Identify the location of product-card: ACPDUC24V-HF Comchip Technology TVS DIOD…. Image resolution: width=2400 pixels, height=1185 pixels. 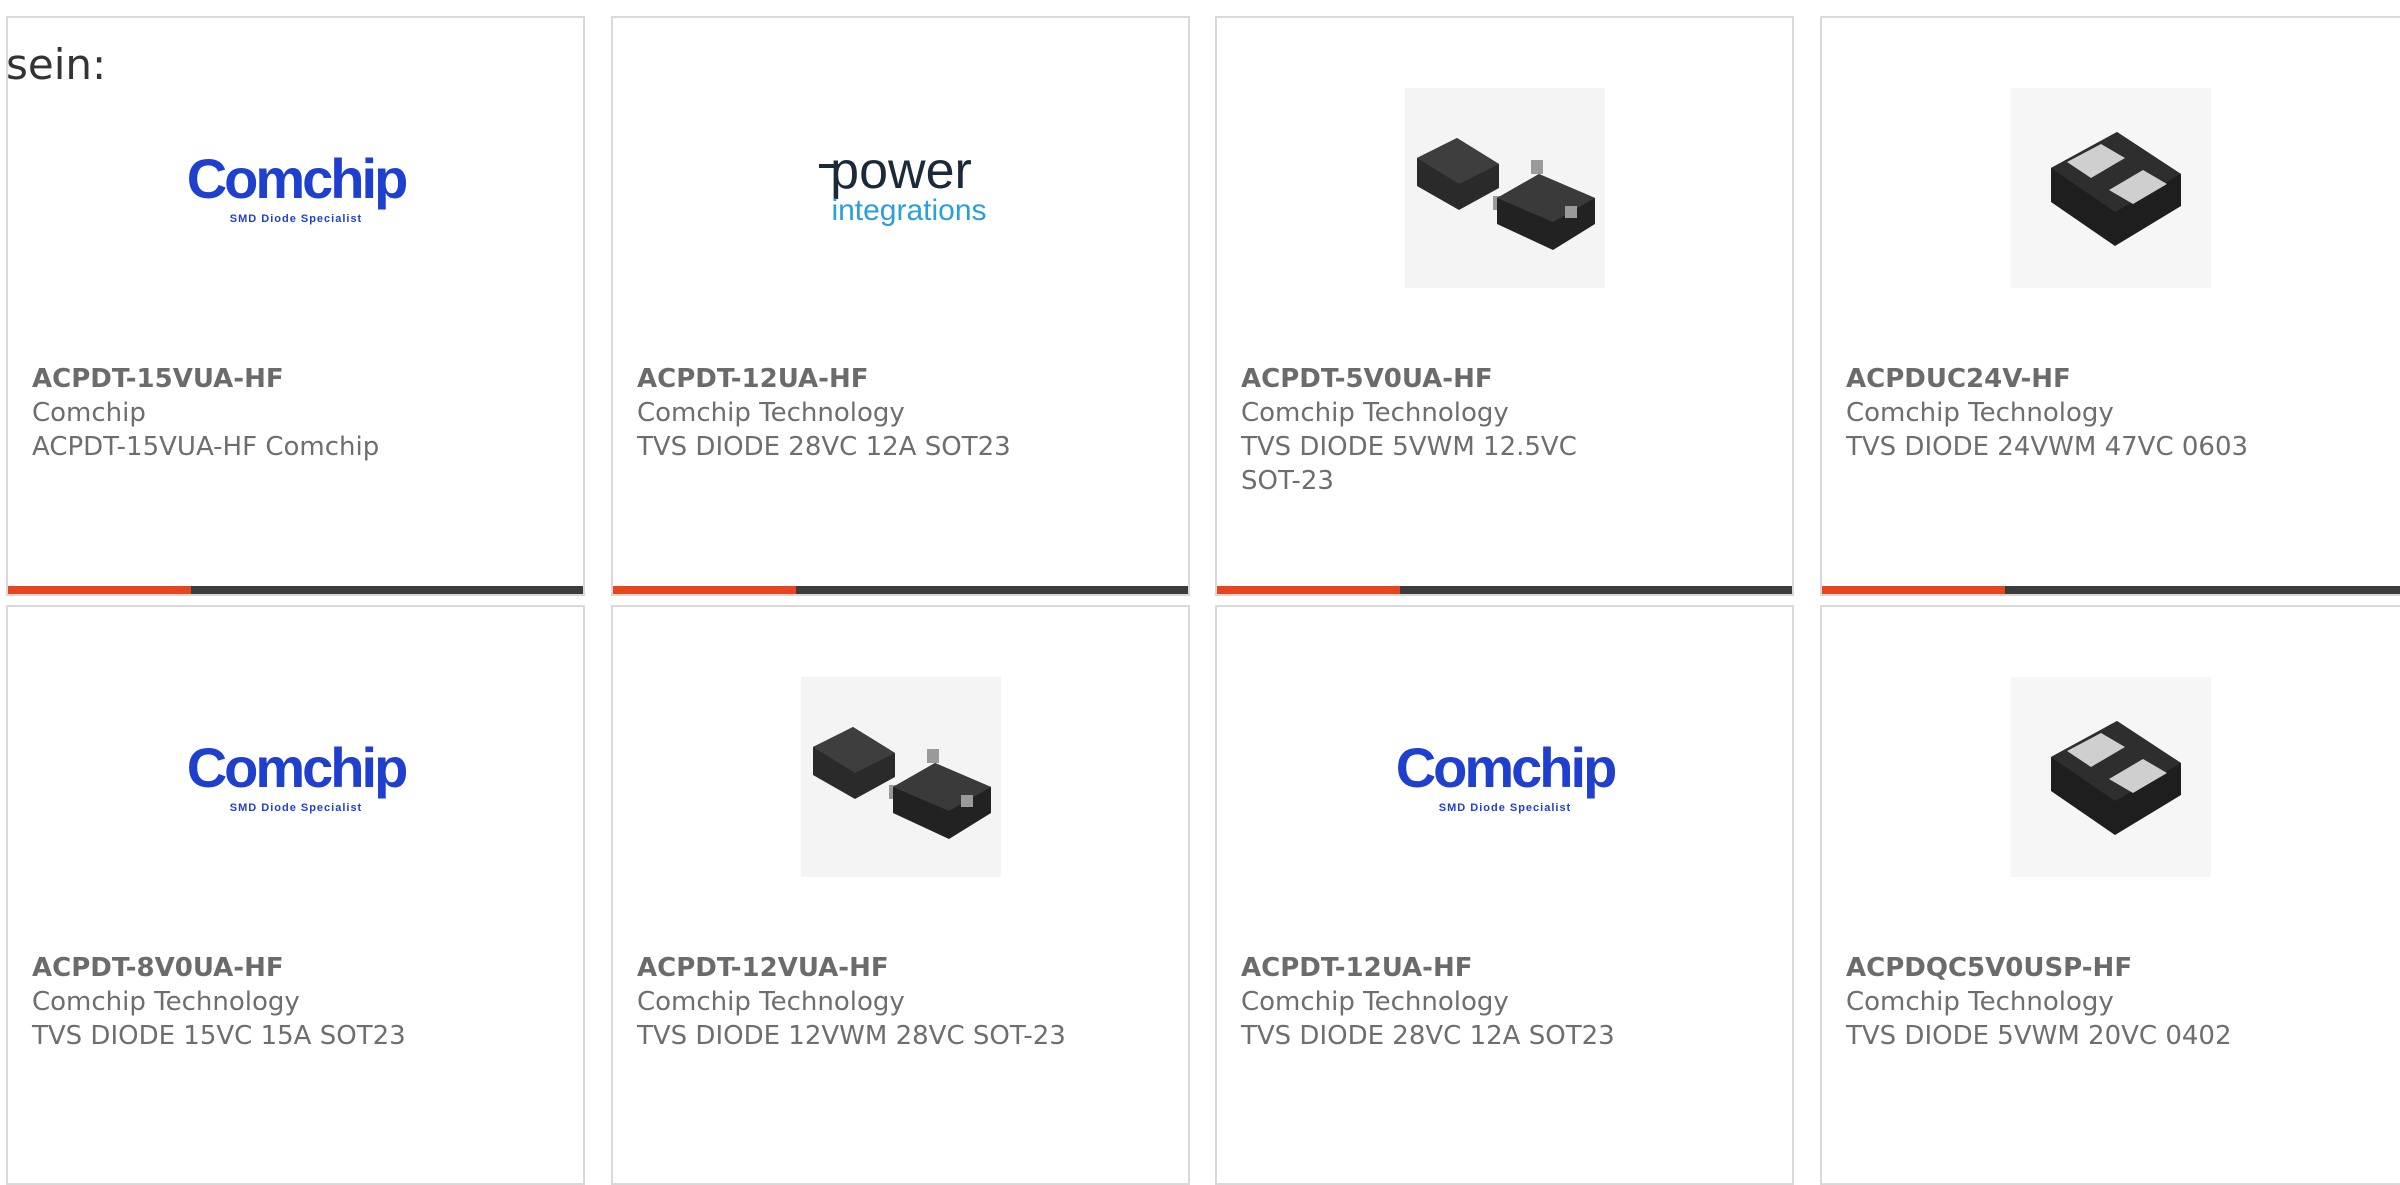
(2110, 306).